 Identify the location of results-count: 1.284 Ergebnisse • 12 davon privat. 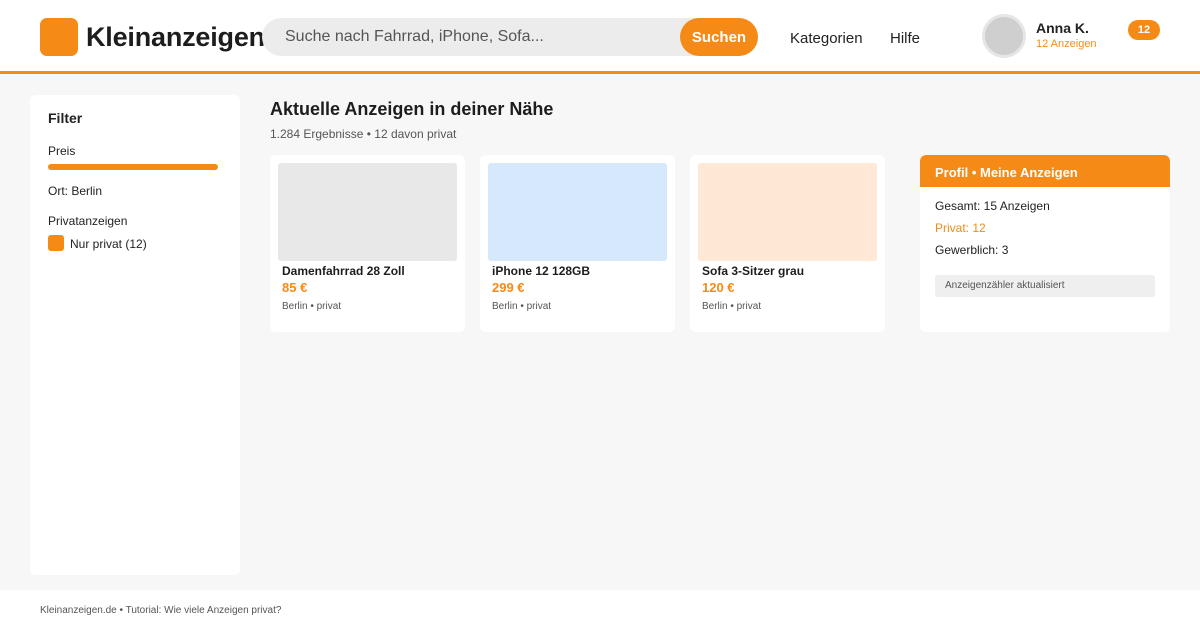
(363, 134).